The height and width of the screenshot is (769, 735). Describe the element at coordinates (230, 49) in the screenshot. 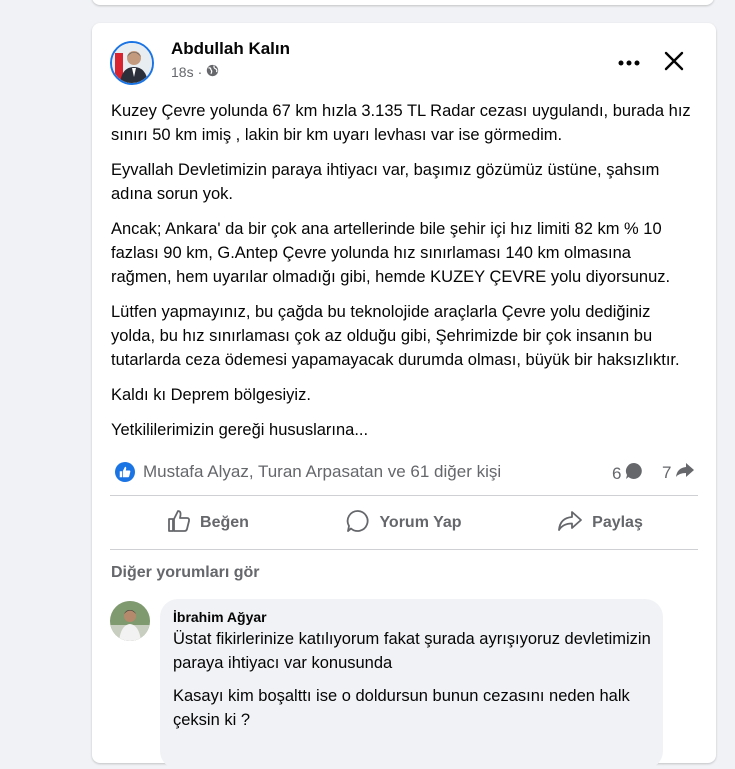

I see `post-author: Abdullah Kalın` at that location.